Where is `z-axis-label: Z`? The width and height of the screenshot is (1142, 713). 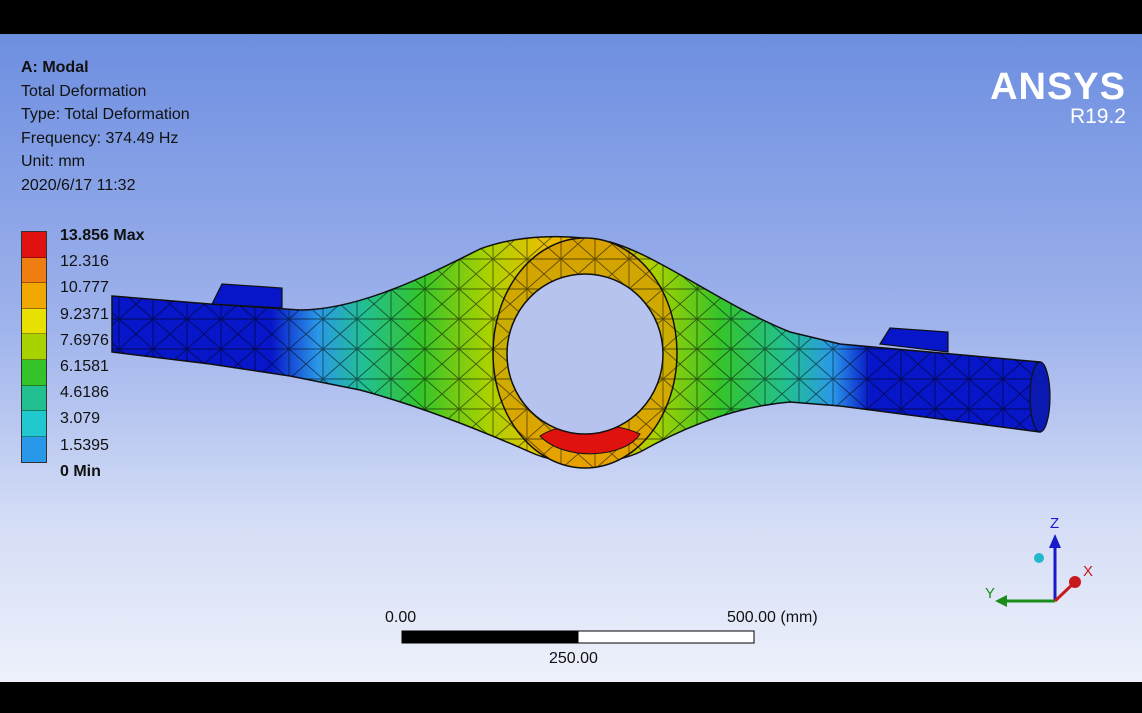 z-axis-label: Z is located at coordinates (1054, 523).